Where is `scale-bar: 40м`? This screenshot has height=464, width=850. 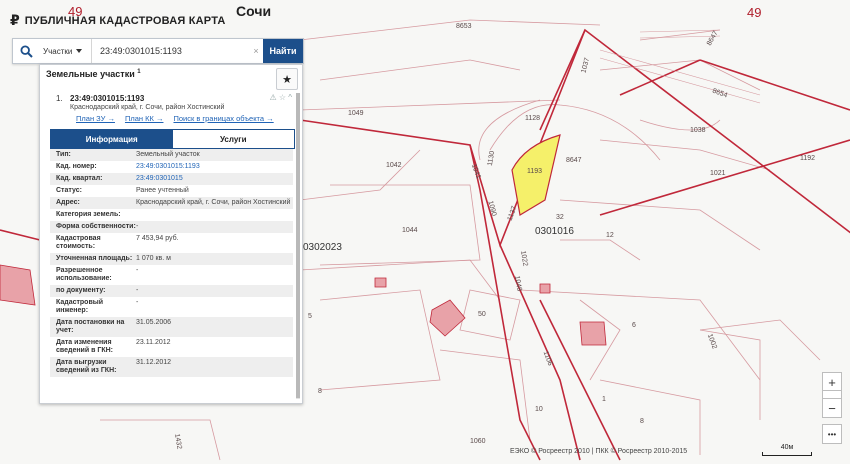
scale-bar: 40м is located at coordinates (787, 450).